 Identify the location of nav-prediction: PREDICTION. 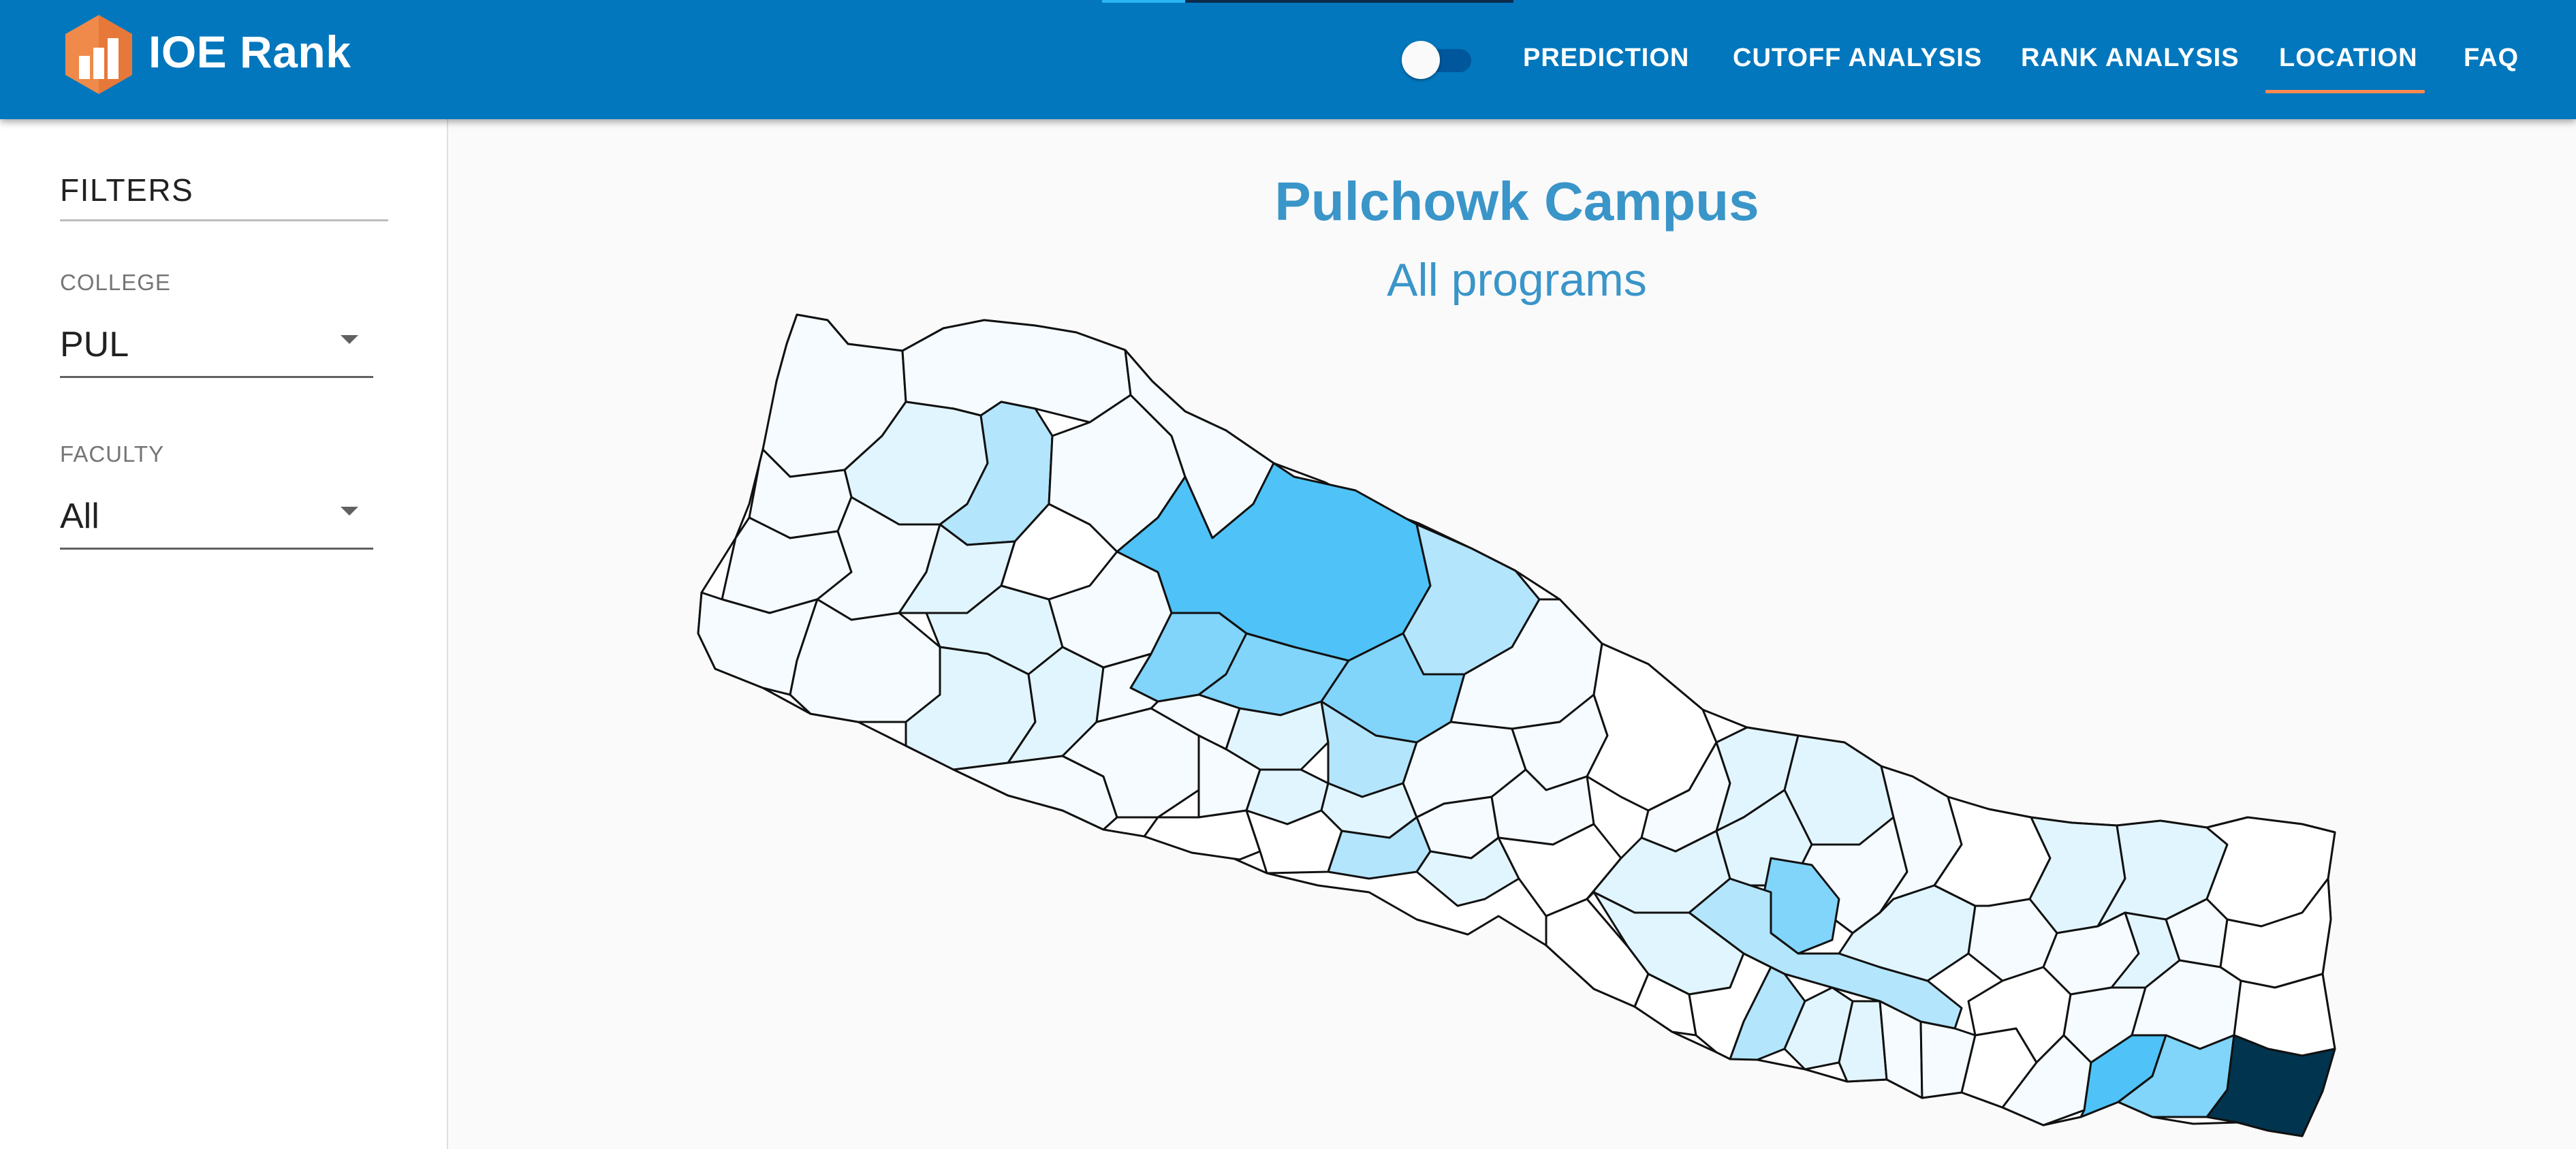
(1606, 58).